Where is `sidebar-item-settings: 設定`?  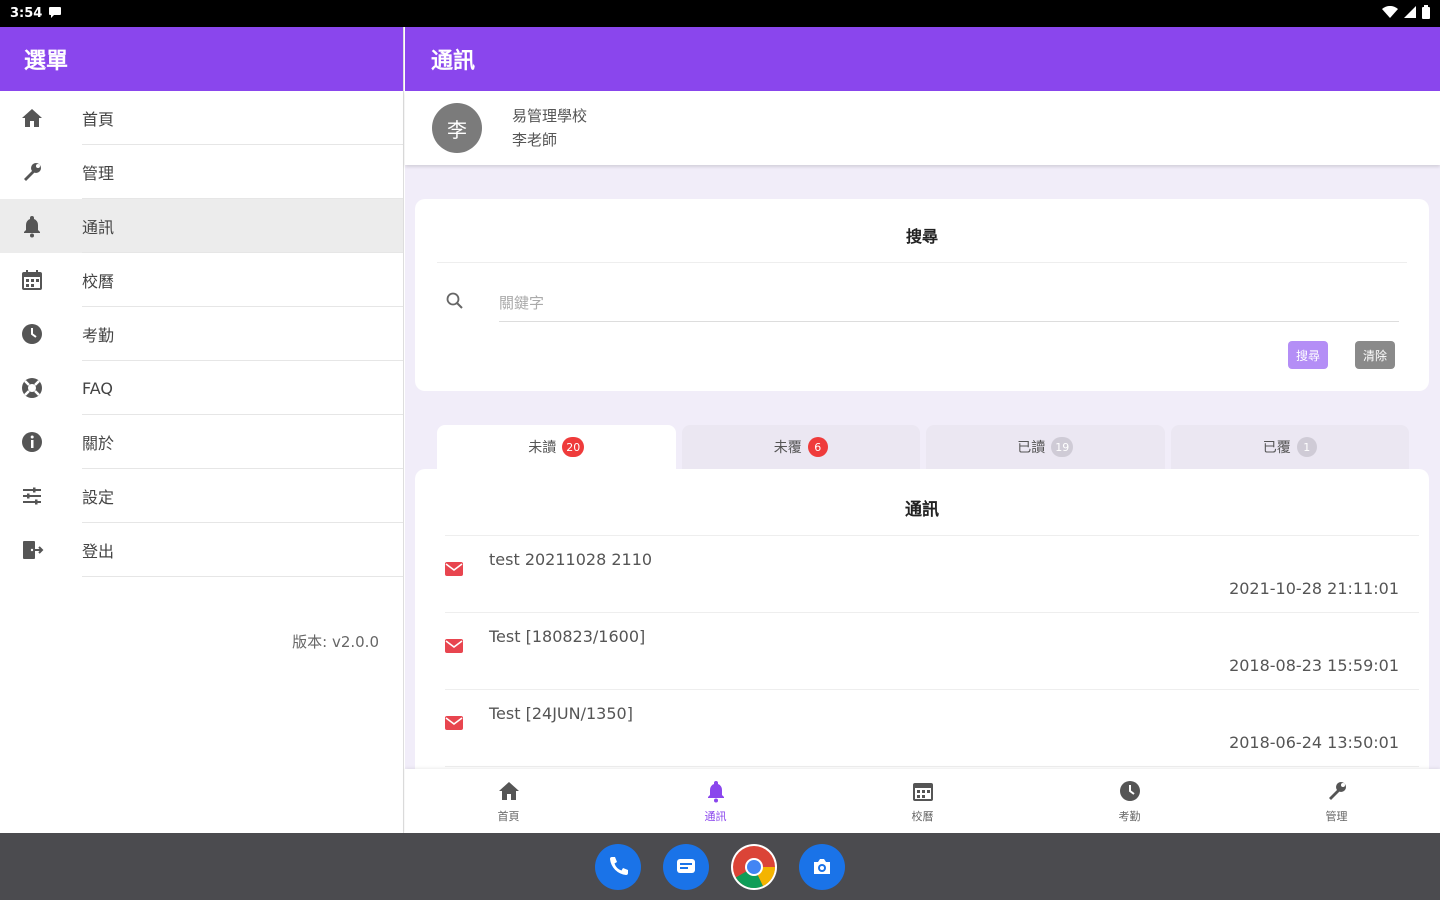 sidebar-item-settings: 設定 is located at coordinates (201, 496).